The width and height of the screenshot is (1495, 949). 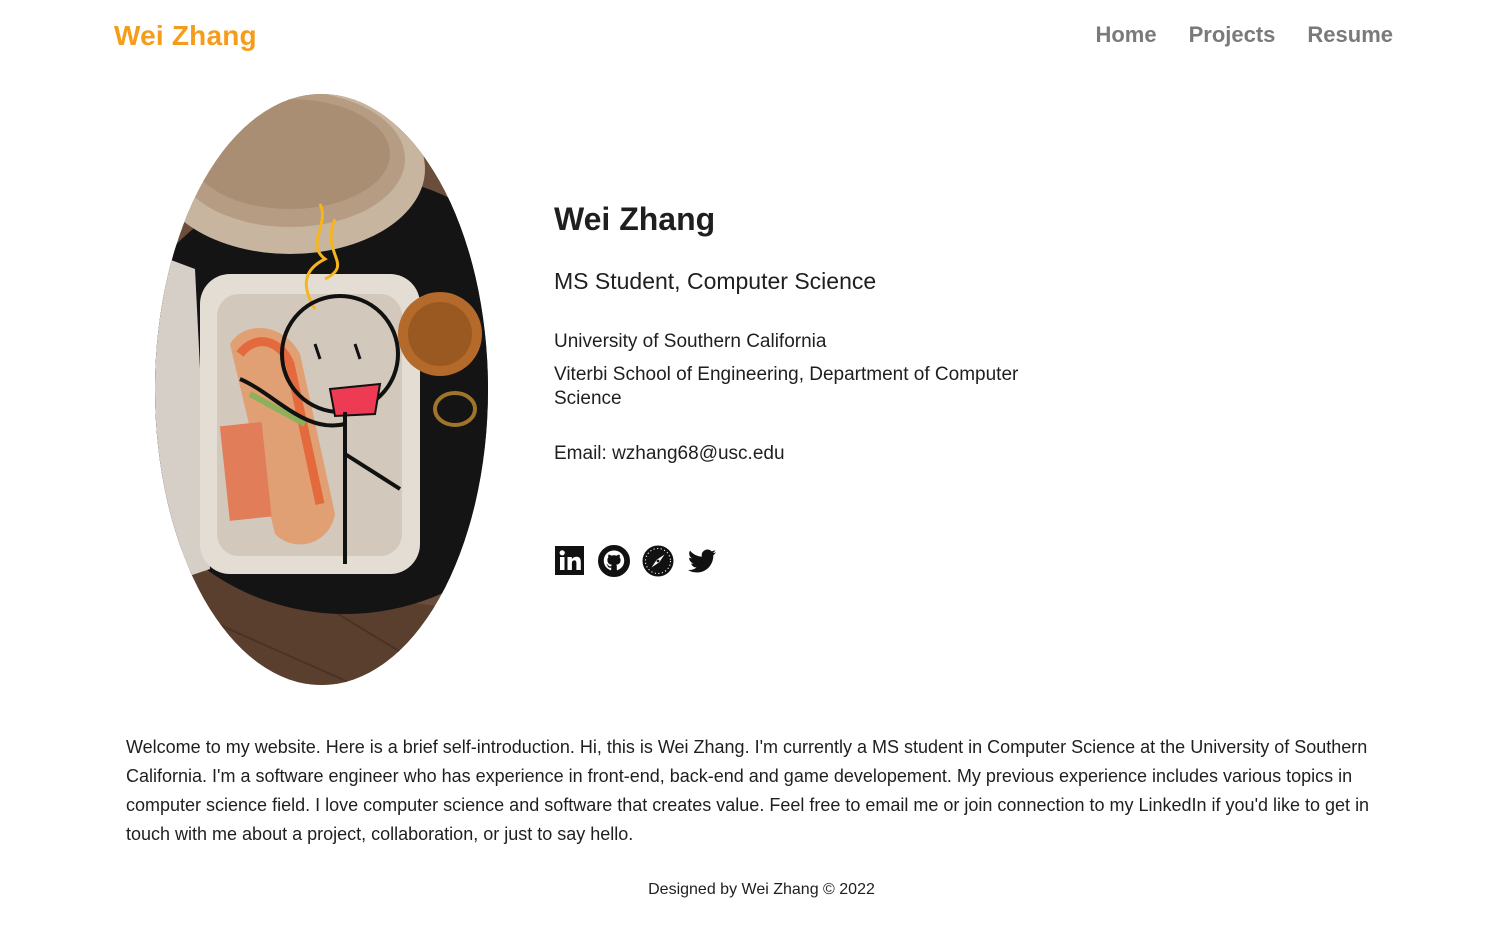 I want to click on compass-icon, so click(x=658, y=561).